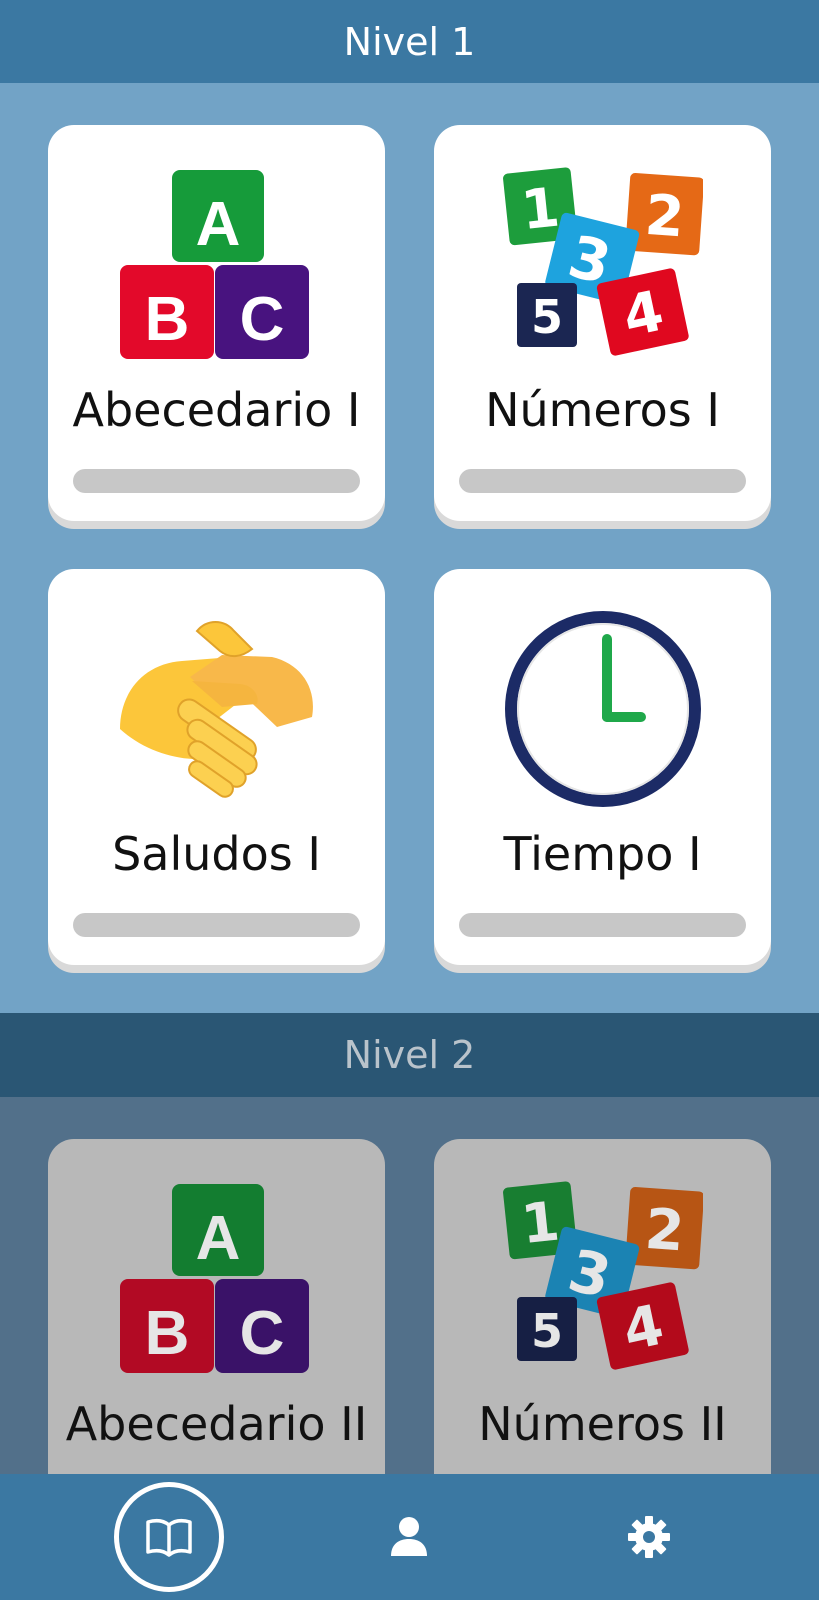  Describe the element at coordinates (602, 854) in the screenshot. I see `lesson-label: Tiempo I` at that location.